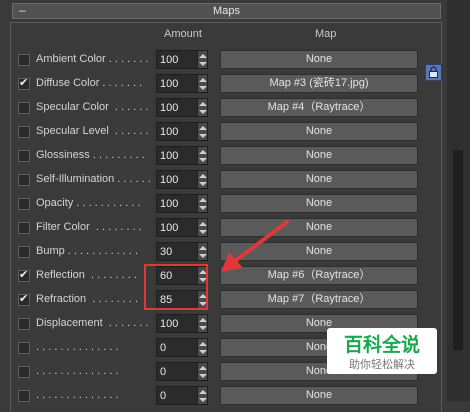  I want to click on map-button: Map #4（Raytrace）, so click(319, 107).